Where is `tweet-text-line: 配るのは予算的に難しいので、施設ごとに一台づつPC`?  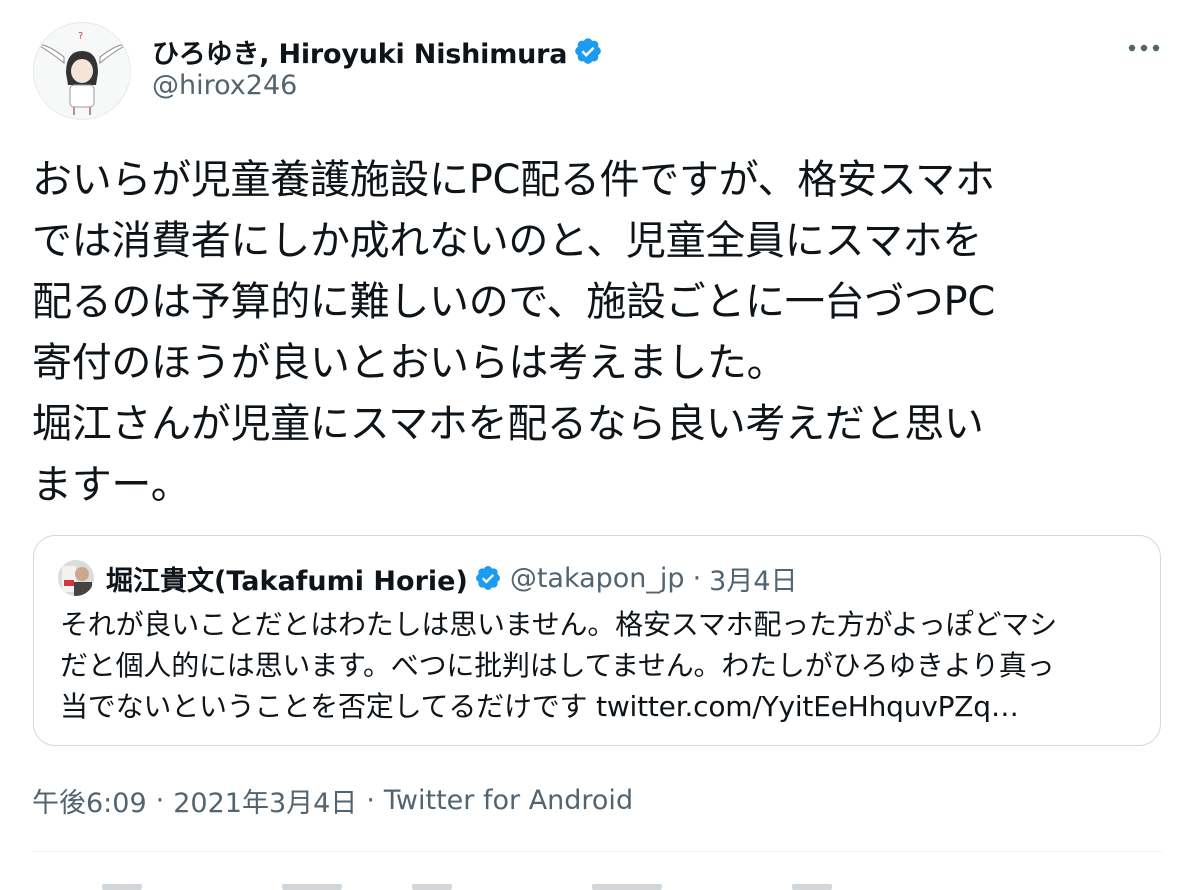 tweet-text-line: 配るのは予算的に難しいので、施設ごとに一台づつPC is located at coordinates (513, 302).